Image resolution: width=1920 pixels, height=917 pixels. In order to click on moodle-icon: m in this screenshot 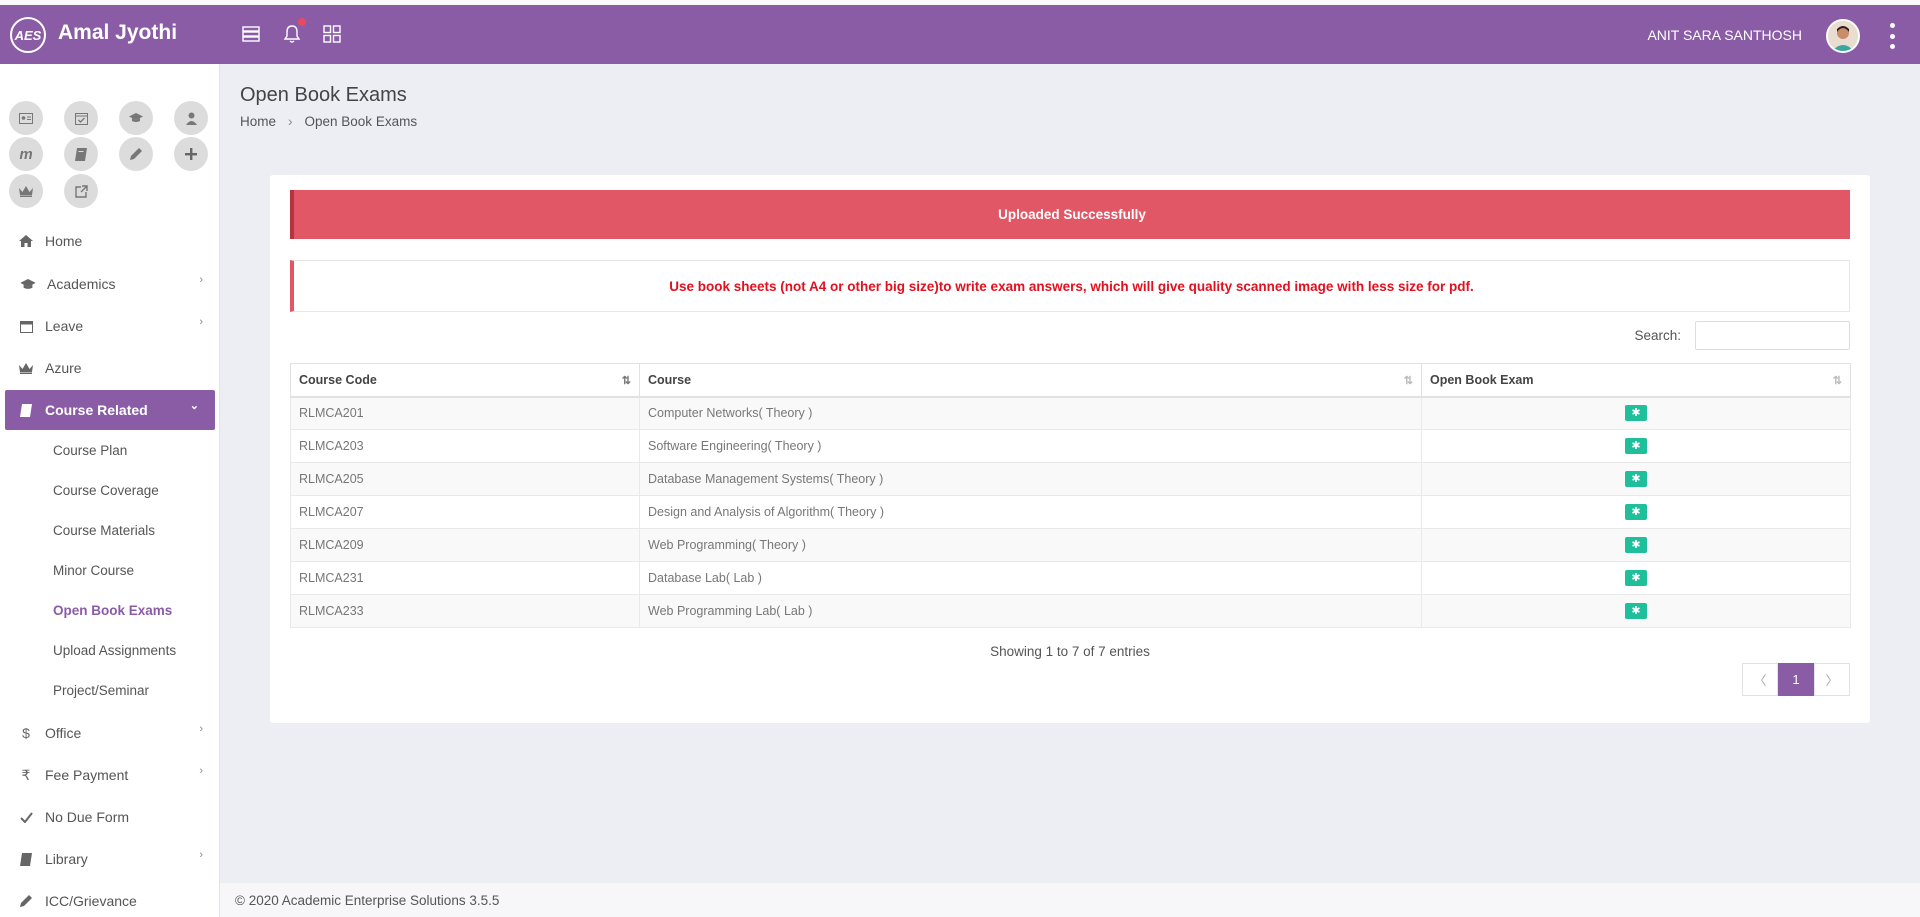, I will do `click(26, 154)`.